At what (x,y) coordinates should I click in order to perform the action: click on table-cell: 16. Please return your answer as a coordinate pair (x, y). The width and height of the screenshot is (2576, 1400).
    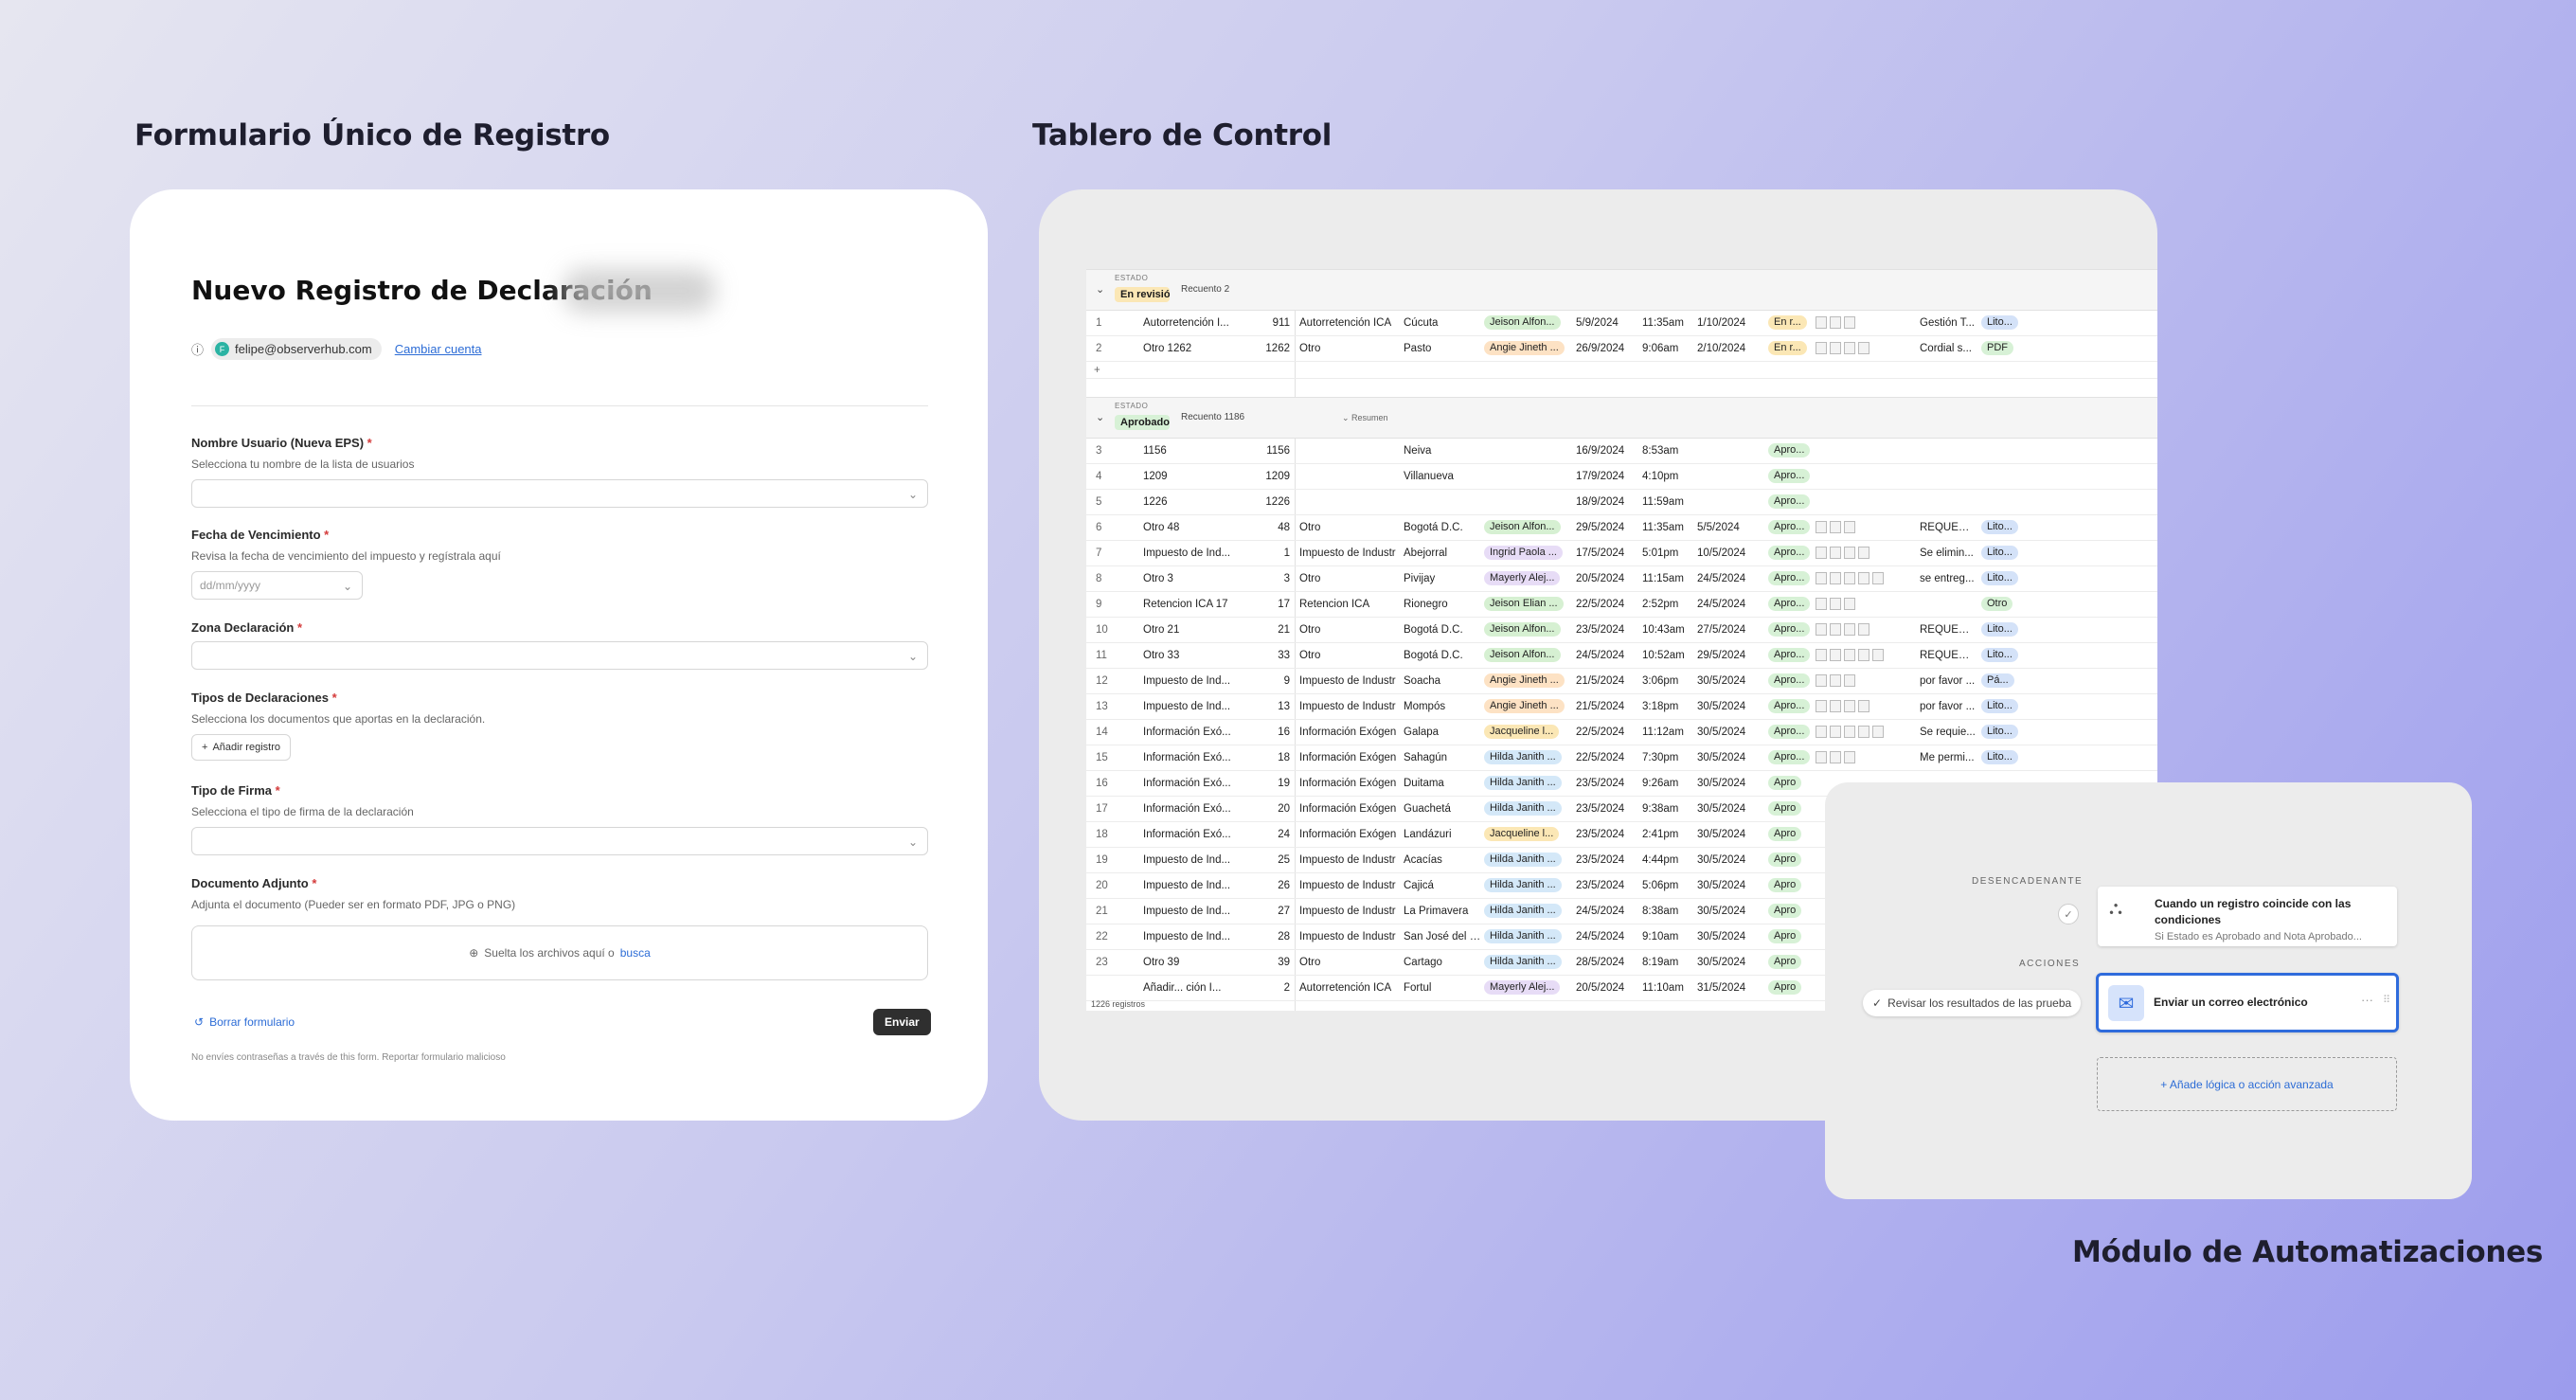
    Looking at the image, I should click on (1105, 784).